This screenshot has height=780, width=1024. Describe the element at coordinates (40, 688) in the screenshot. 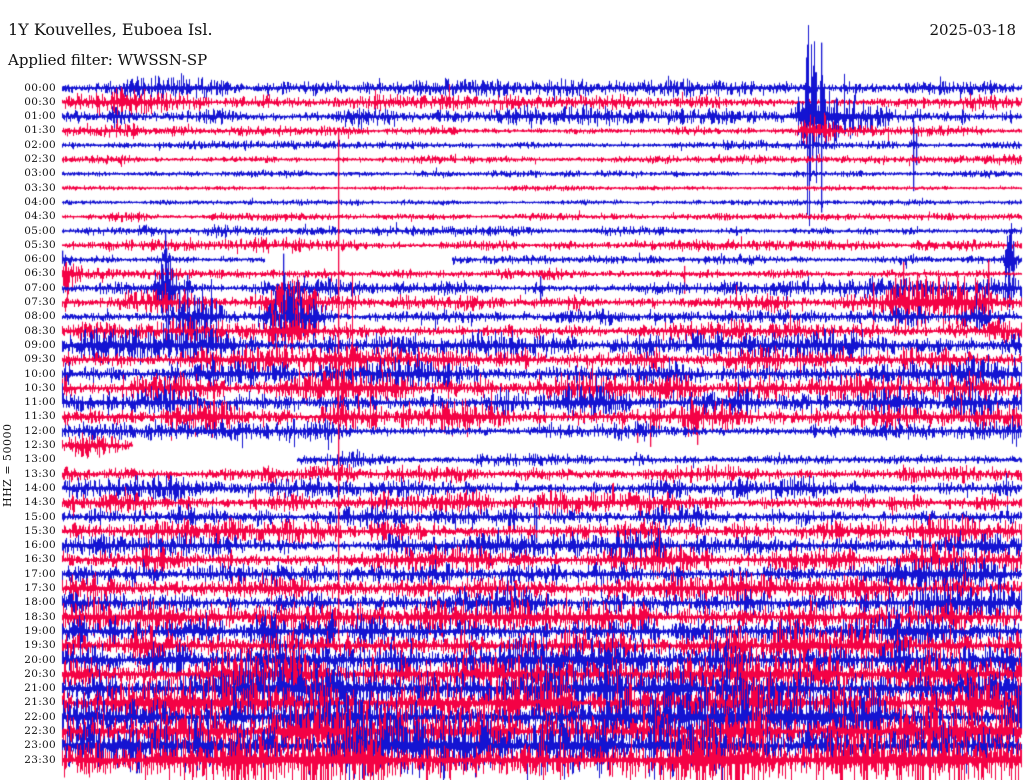

I see `time-label-21:00: 21:00` at that location.